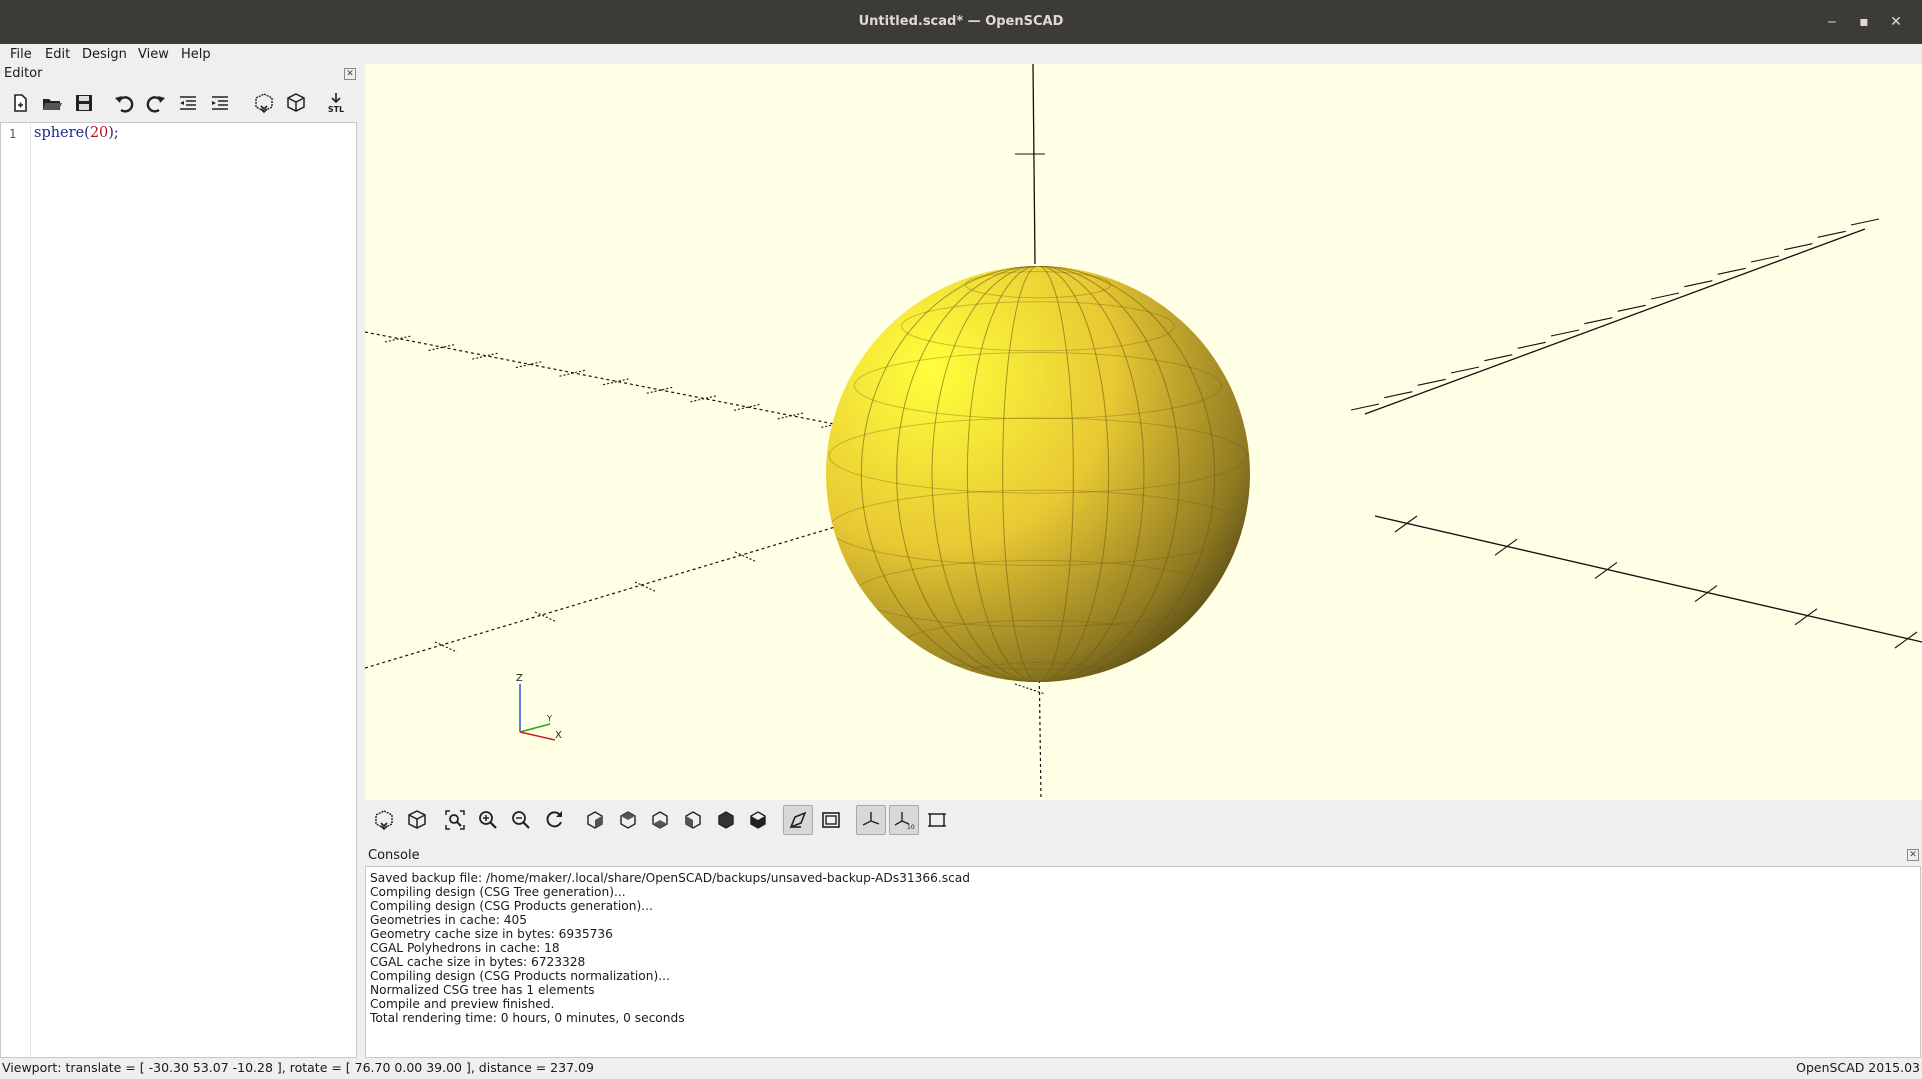  I want to click on view-left-icon, so click(693, 820).